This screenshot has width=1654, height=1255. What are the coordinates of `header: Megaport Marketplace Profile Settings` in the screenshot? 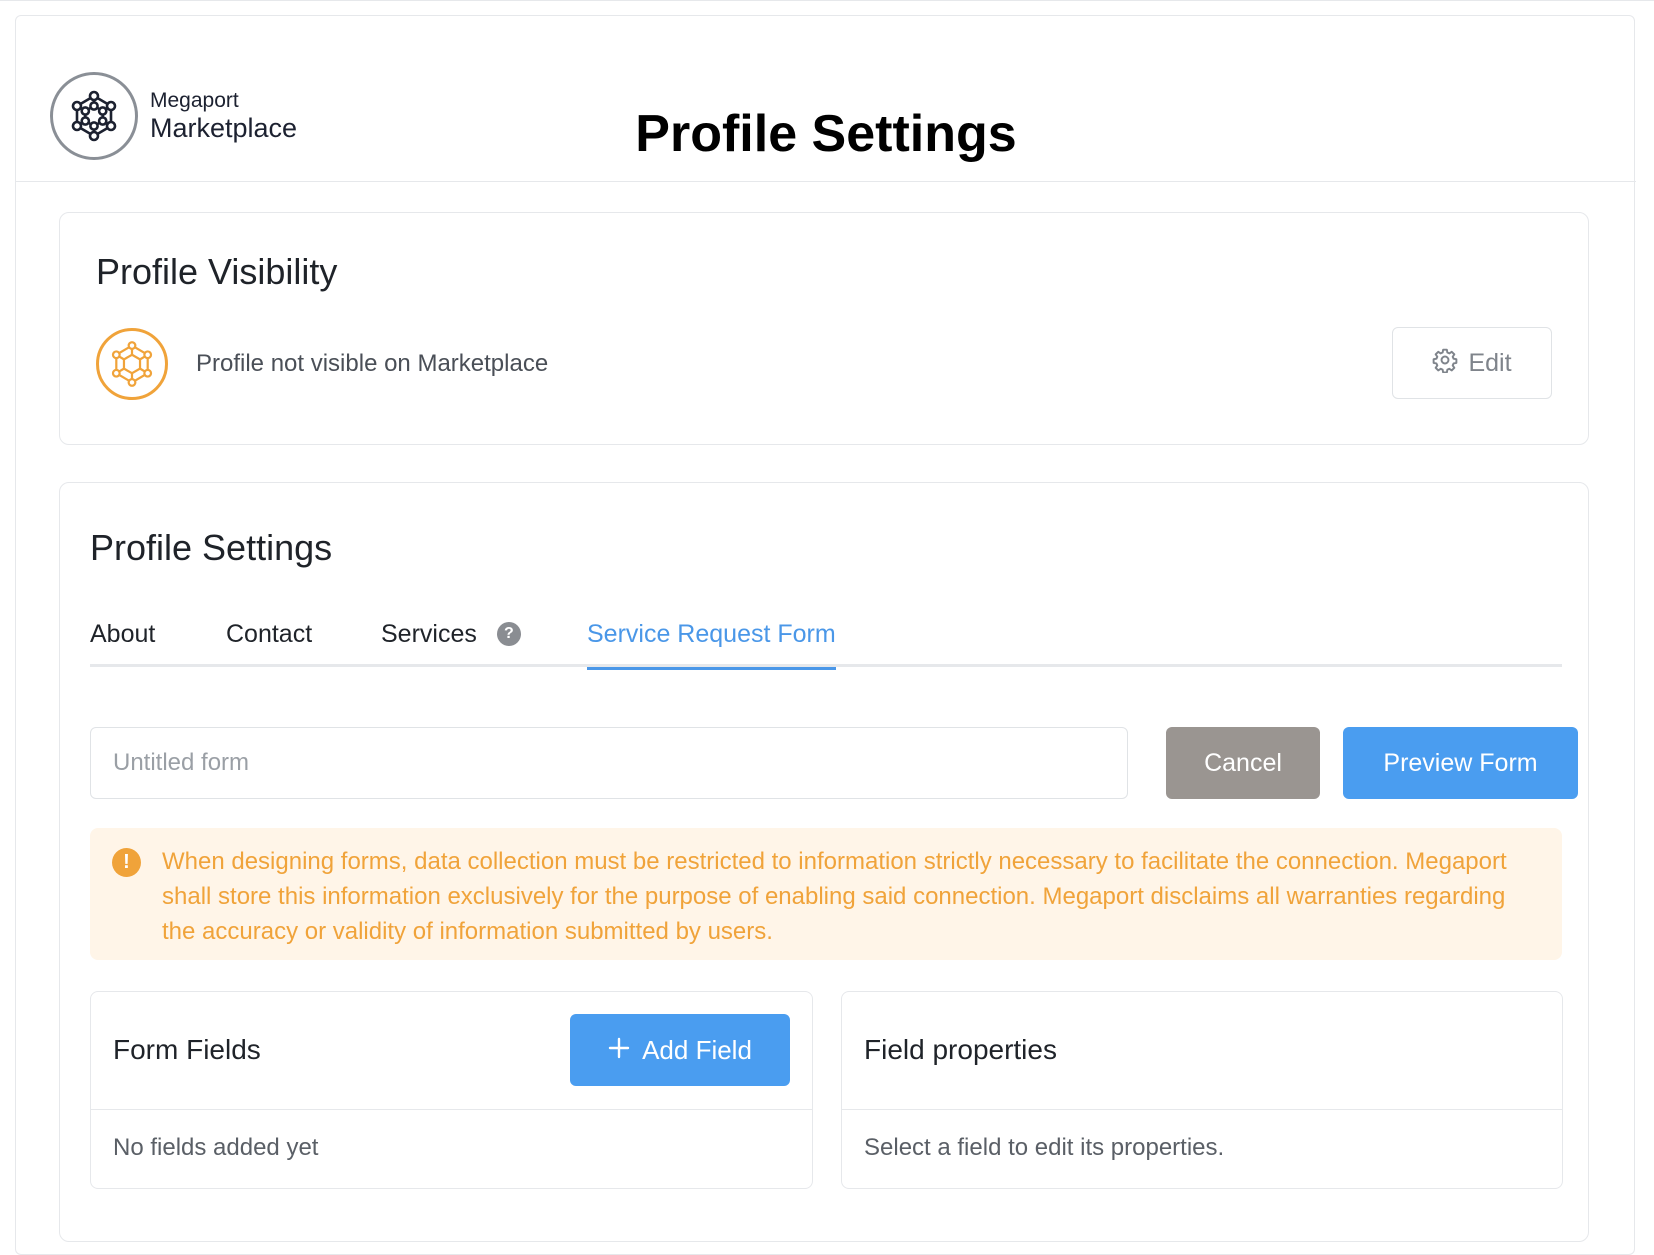 It's located at (826, 99).